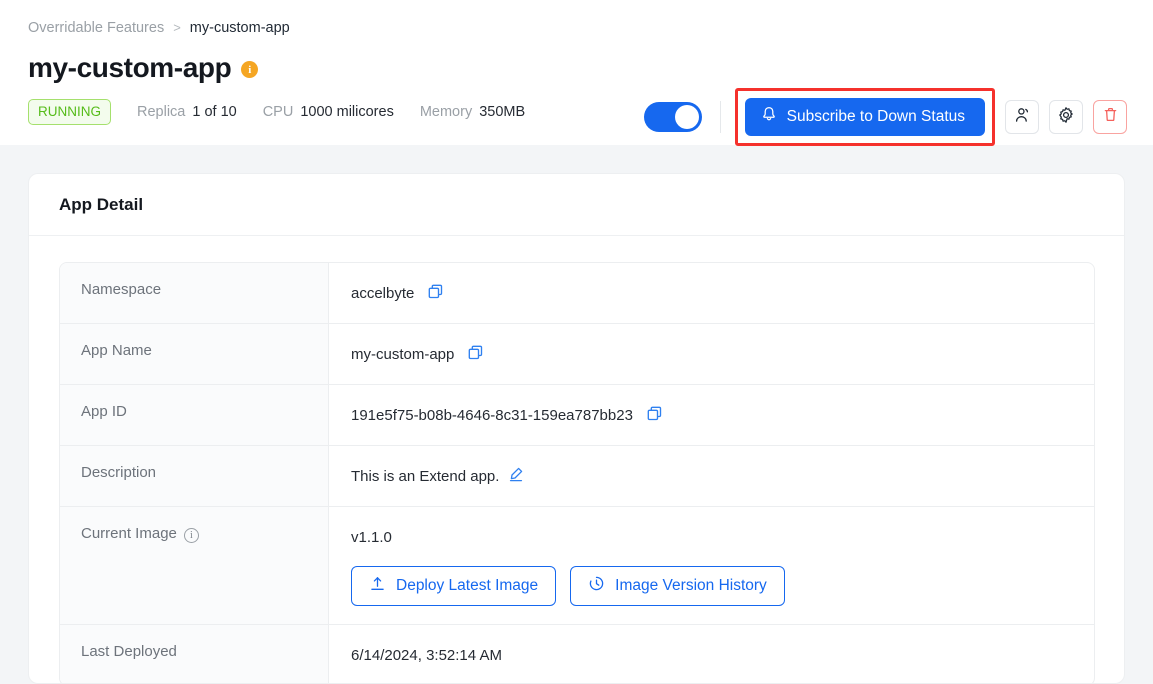  I want to click on row-value-app-name: my-custom-app, so click(711, 354).